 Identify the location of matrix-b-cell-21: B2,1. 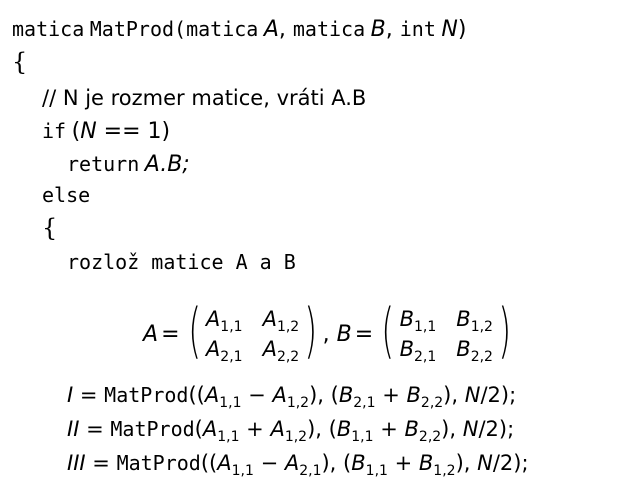
(418, 351).